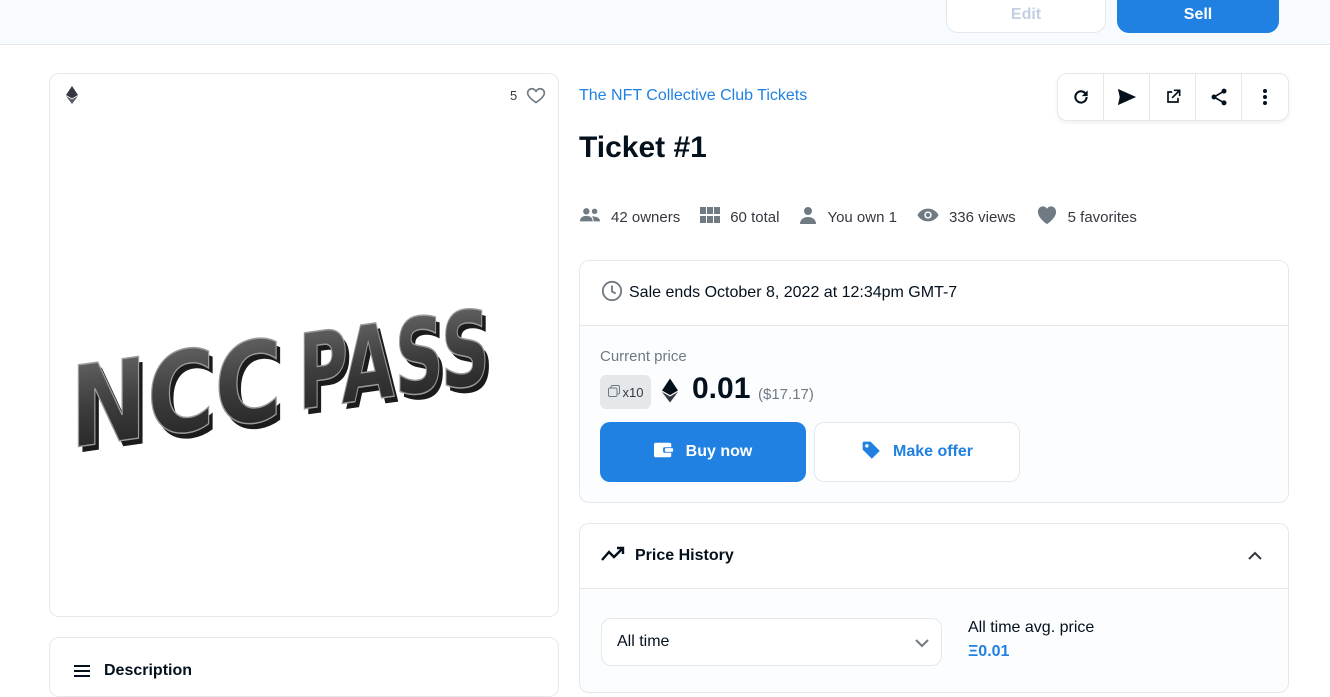  Describe the element at coordinates (934, 556) in the screenshot. I see `price-history-header: Price History` at that location.